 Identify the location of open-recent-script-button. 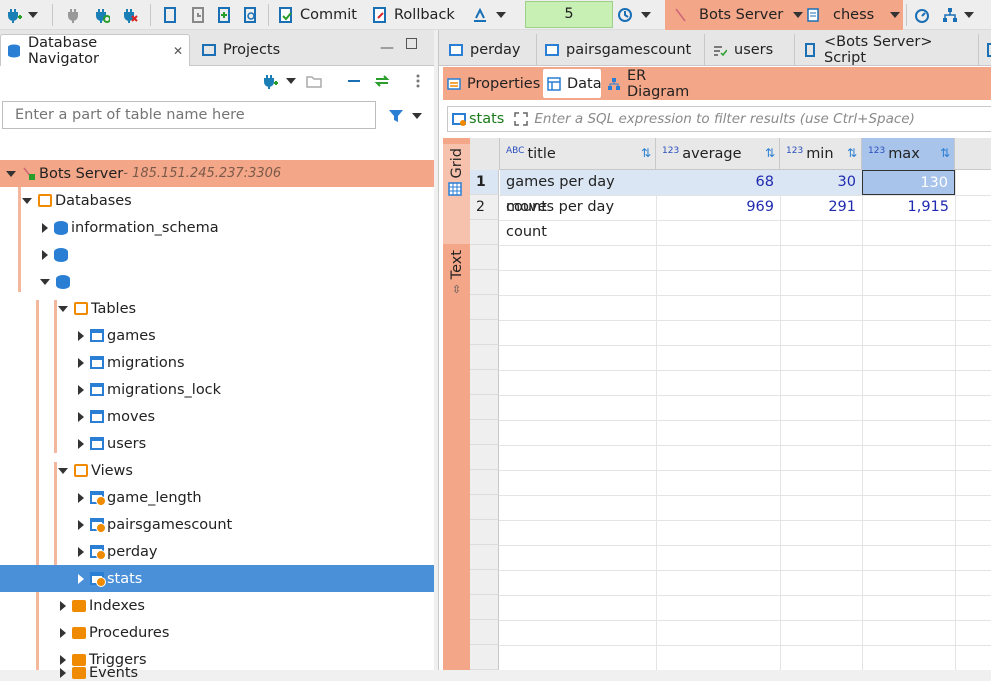
(198, 15).